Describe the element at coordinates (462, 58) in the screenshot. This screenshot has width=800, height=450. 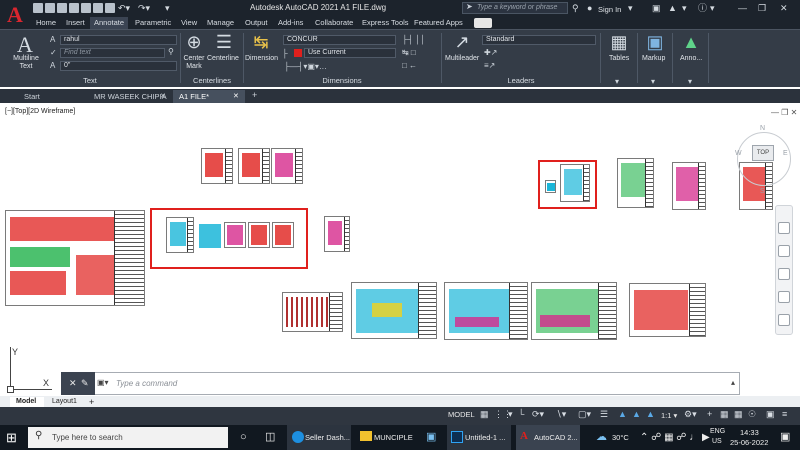
I see `multileader-button: Multileader` at that location.